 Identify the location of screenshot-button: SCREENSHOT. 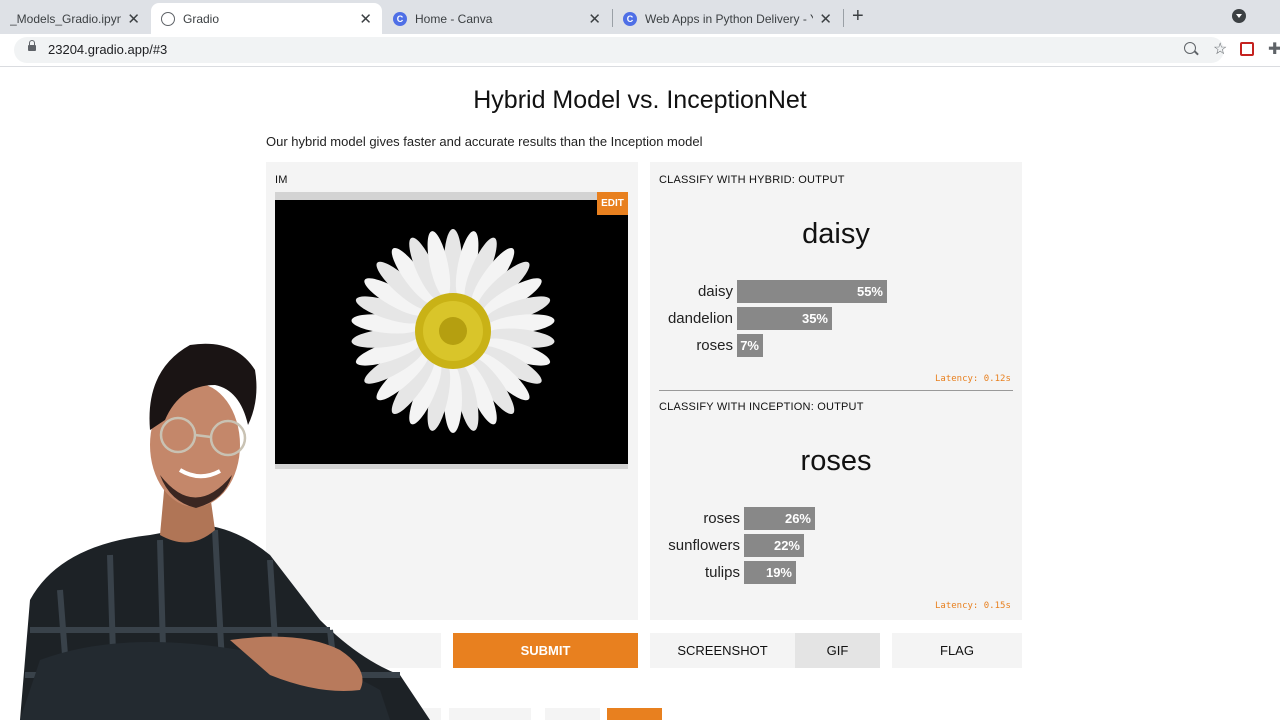
(722, 650).